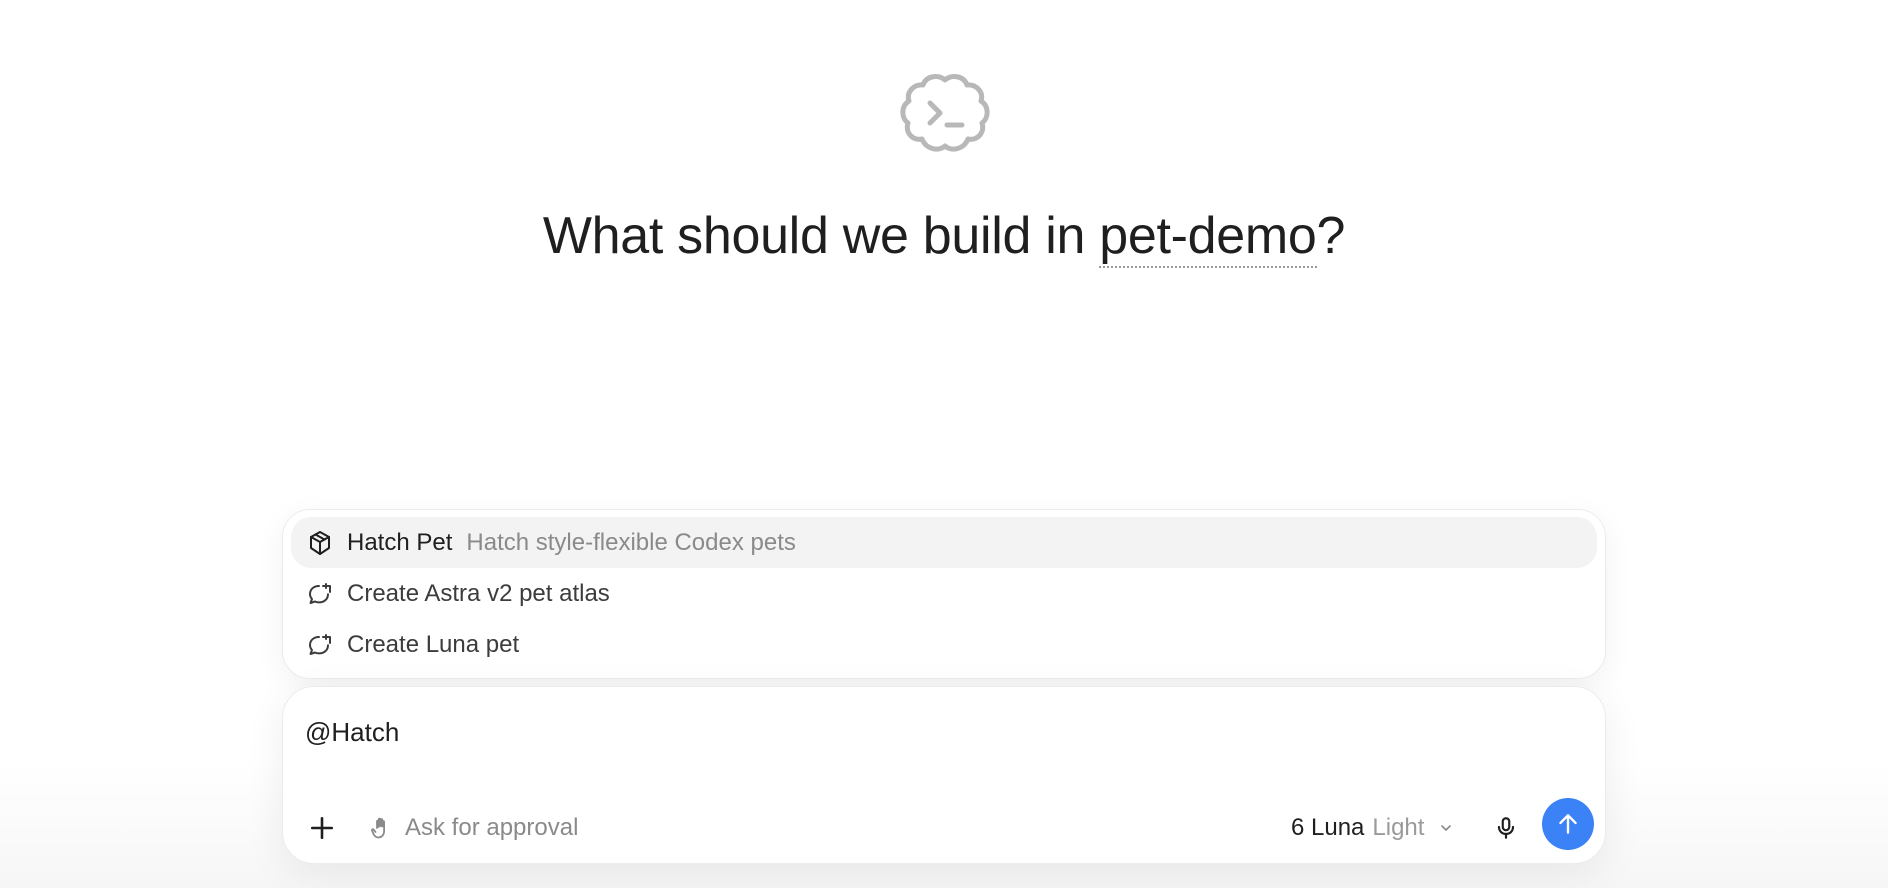 The image size is (1888, 888). Describe the element at coordinates (492, 827) in the screenshot. I see `approval-label: Ask for approval` at that location.